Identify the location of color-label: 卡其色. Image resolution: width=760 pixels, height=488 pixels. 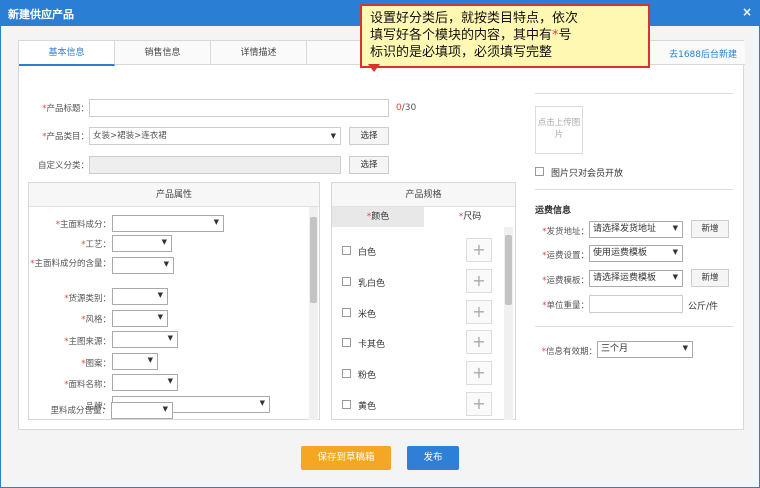
(372, 345).